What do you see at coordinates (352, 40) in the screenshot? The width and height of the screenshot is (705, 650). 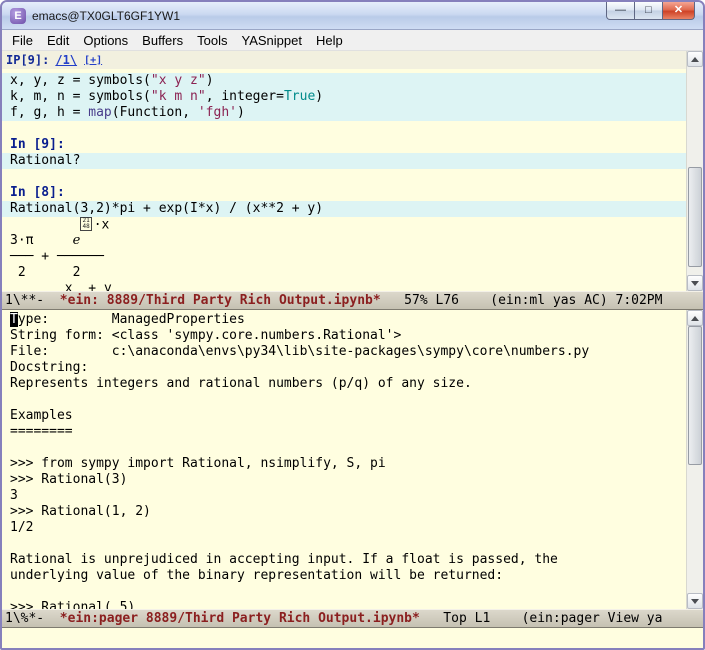 I see `menu-bar: File Edit Options Buffers Tools YASnippet Help` at bounding box center [352, 40].